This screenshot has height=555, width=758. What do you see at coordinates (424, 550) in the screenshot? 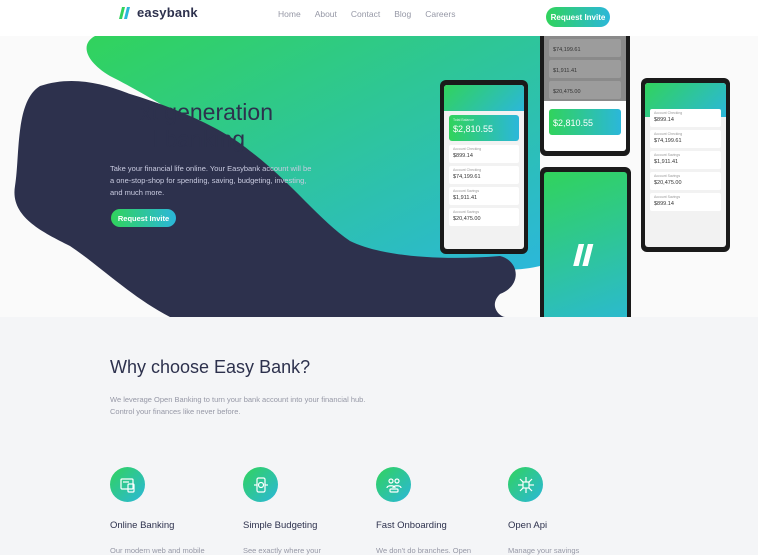
I see `feature-text: We don't do branches. Open` at bounding box center [424, 550].